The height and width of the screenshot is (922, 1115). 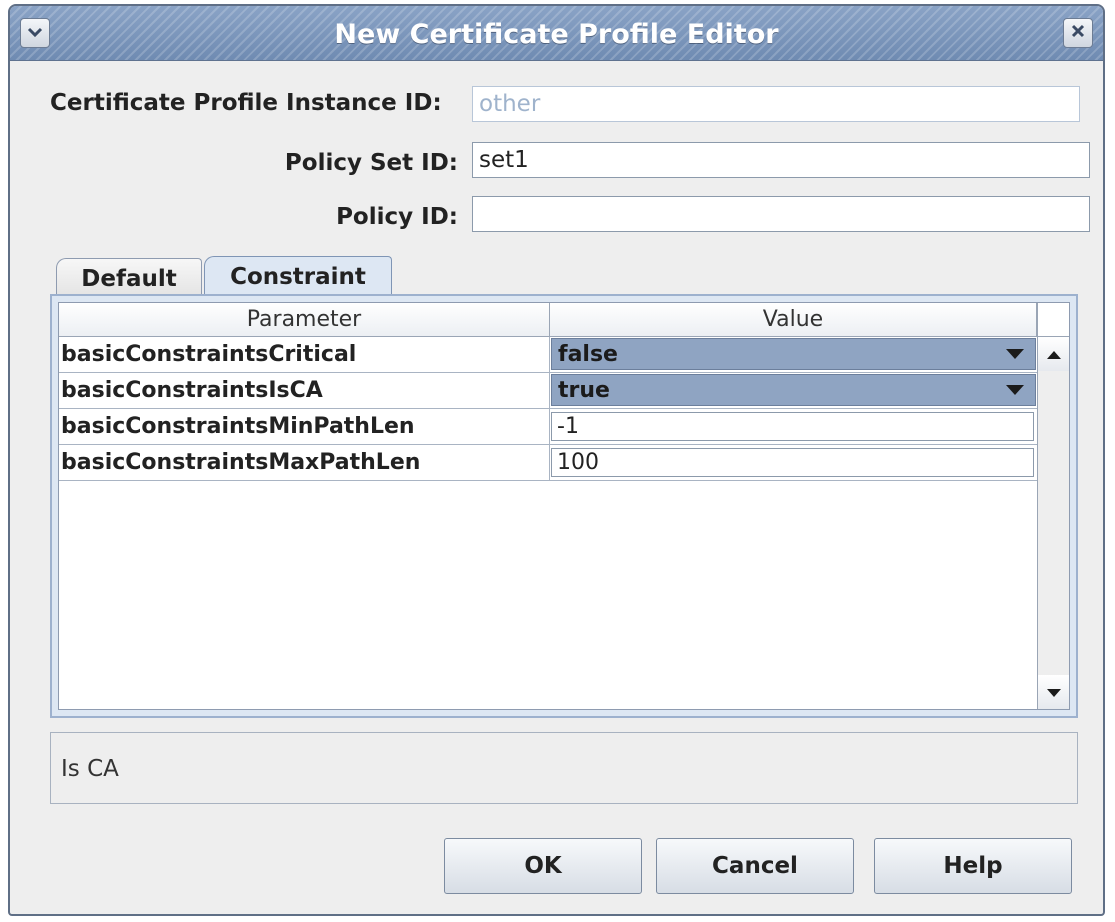 I want to click on instance-id-field: other, so click(x=776, y=104).